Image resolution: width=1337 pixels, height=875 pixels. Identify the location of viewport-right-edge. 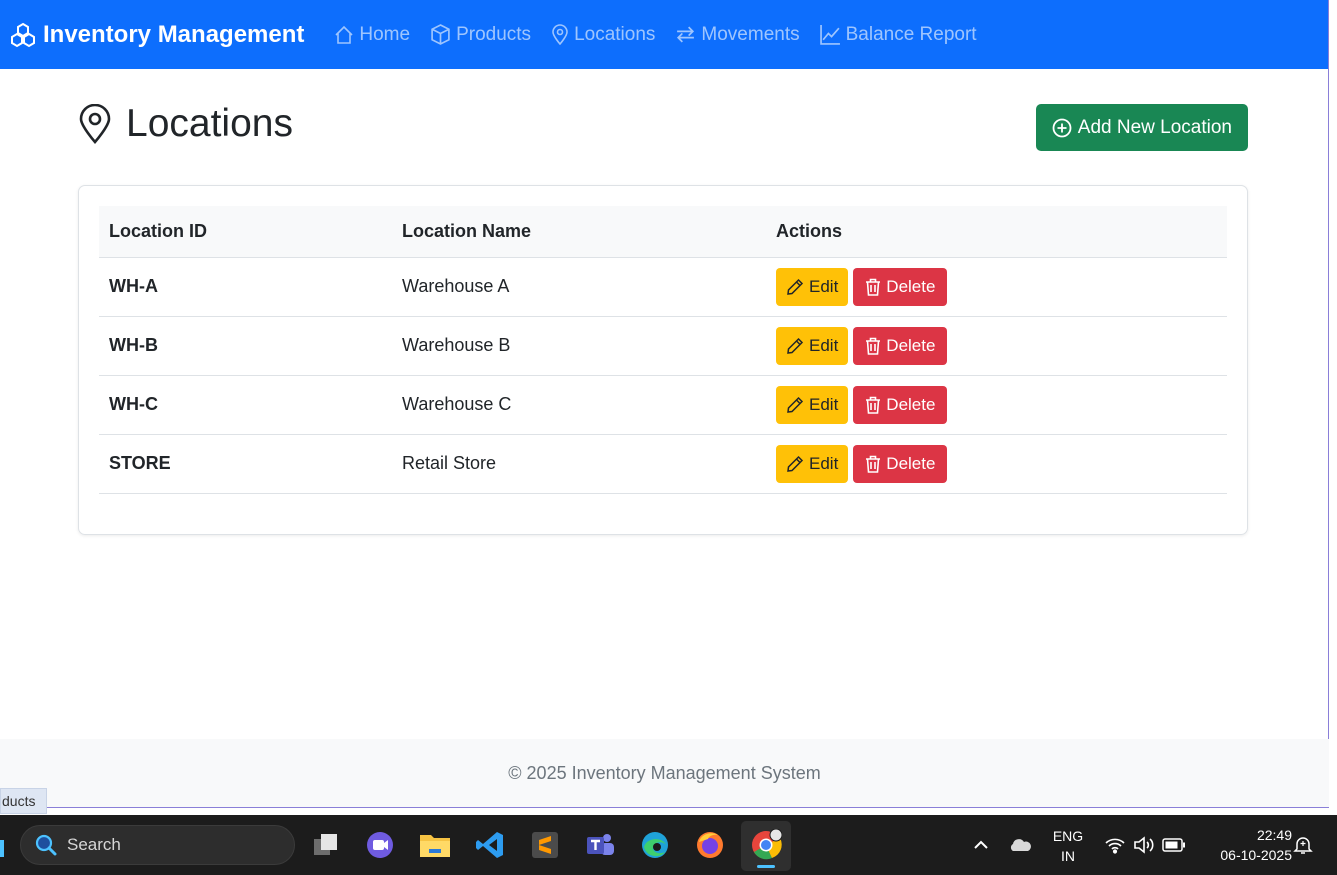
(1328, 404).